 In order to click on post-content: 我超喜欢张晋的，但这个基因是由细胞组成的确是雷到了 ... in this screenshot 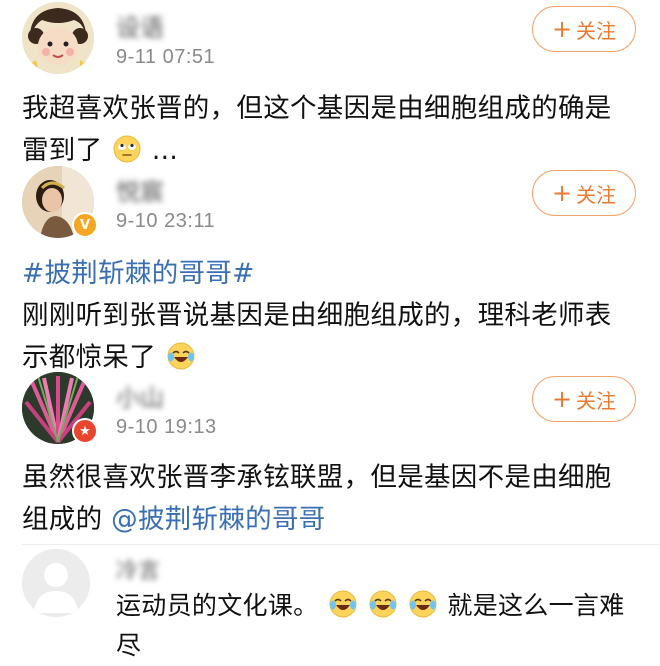, I will do `click(329, 130)`.